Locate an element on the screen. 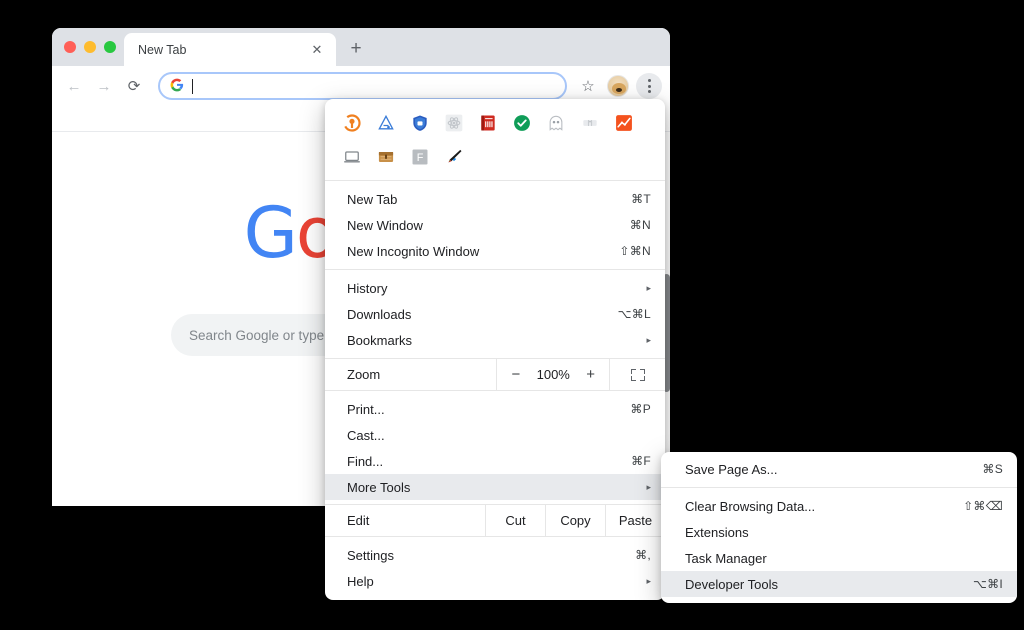 The width and height of the screenshot is (1024, 630). avatar is located at coordinates (618, 86).